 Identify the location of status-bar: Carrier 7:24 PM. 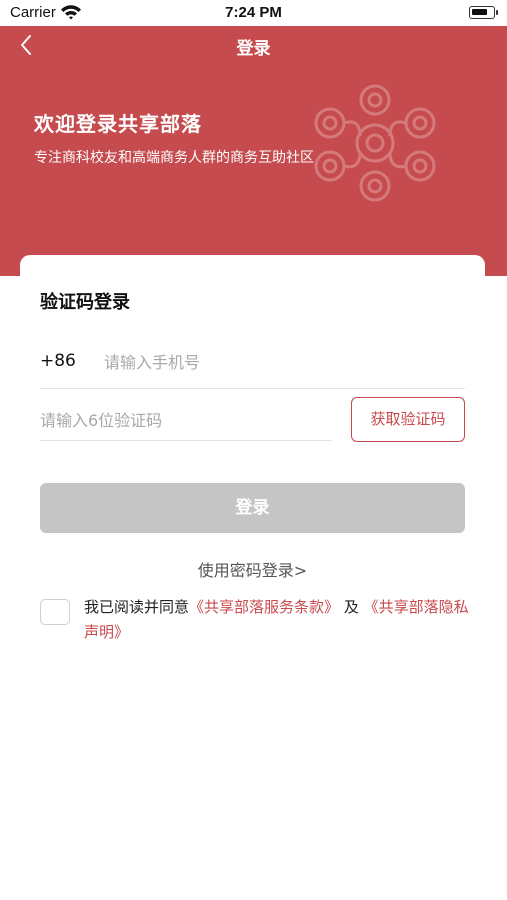
(253, 13).